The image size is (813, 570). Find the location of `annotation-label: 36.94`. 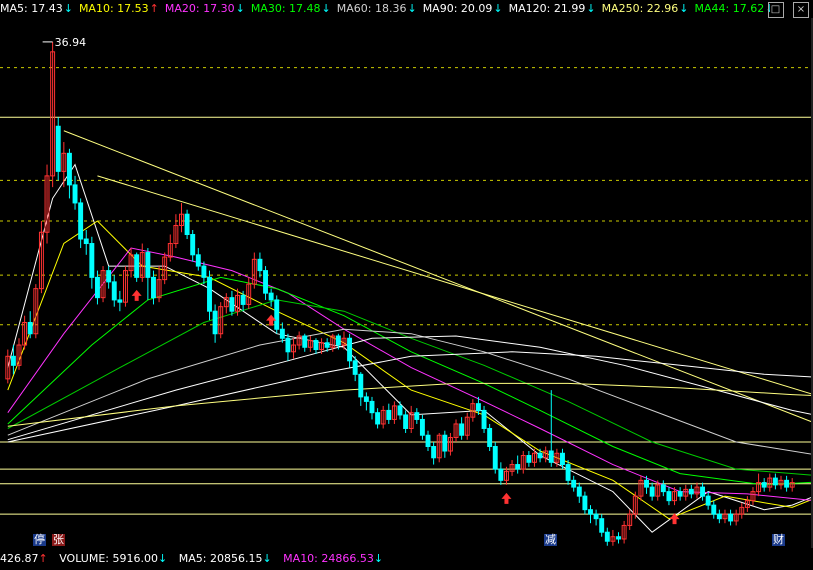

annotation-label: 36.94 is located at coordinates (71, 42).